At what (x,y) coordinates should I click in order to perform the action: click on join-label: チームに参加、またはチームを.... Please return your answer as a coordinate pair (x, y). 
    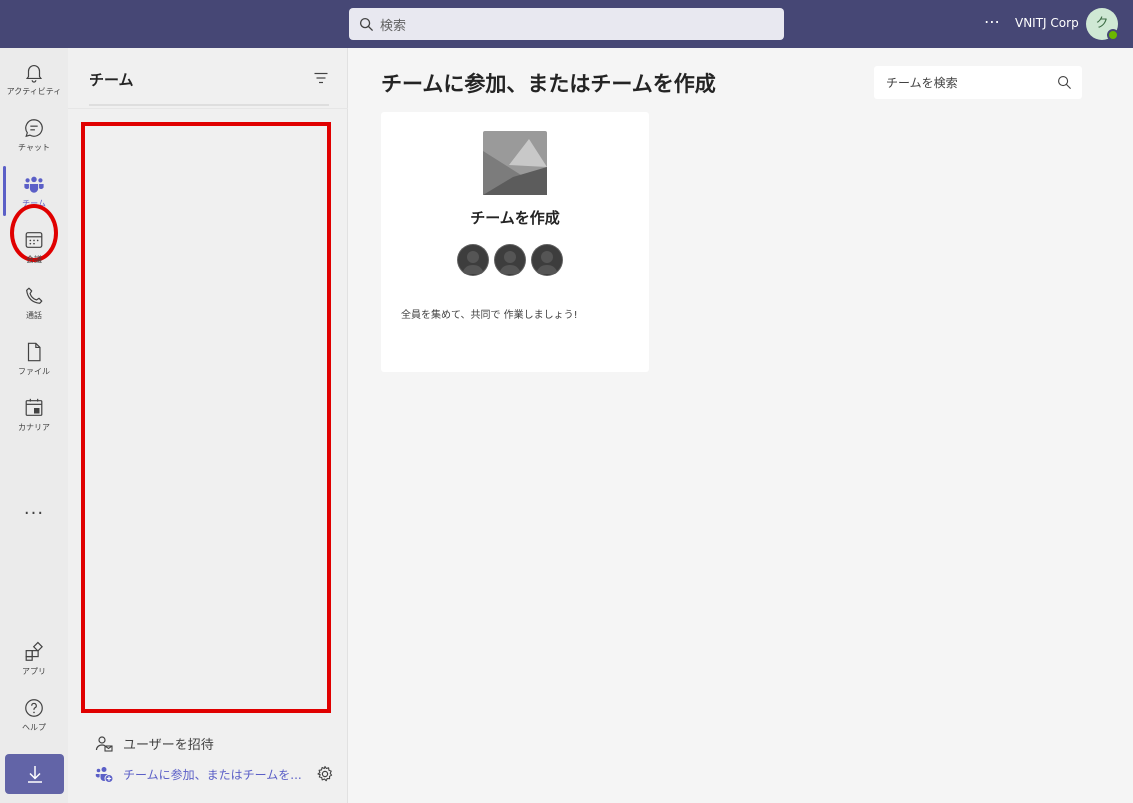
    Looking at the image, I should click on (212, 774).